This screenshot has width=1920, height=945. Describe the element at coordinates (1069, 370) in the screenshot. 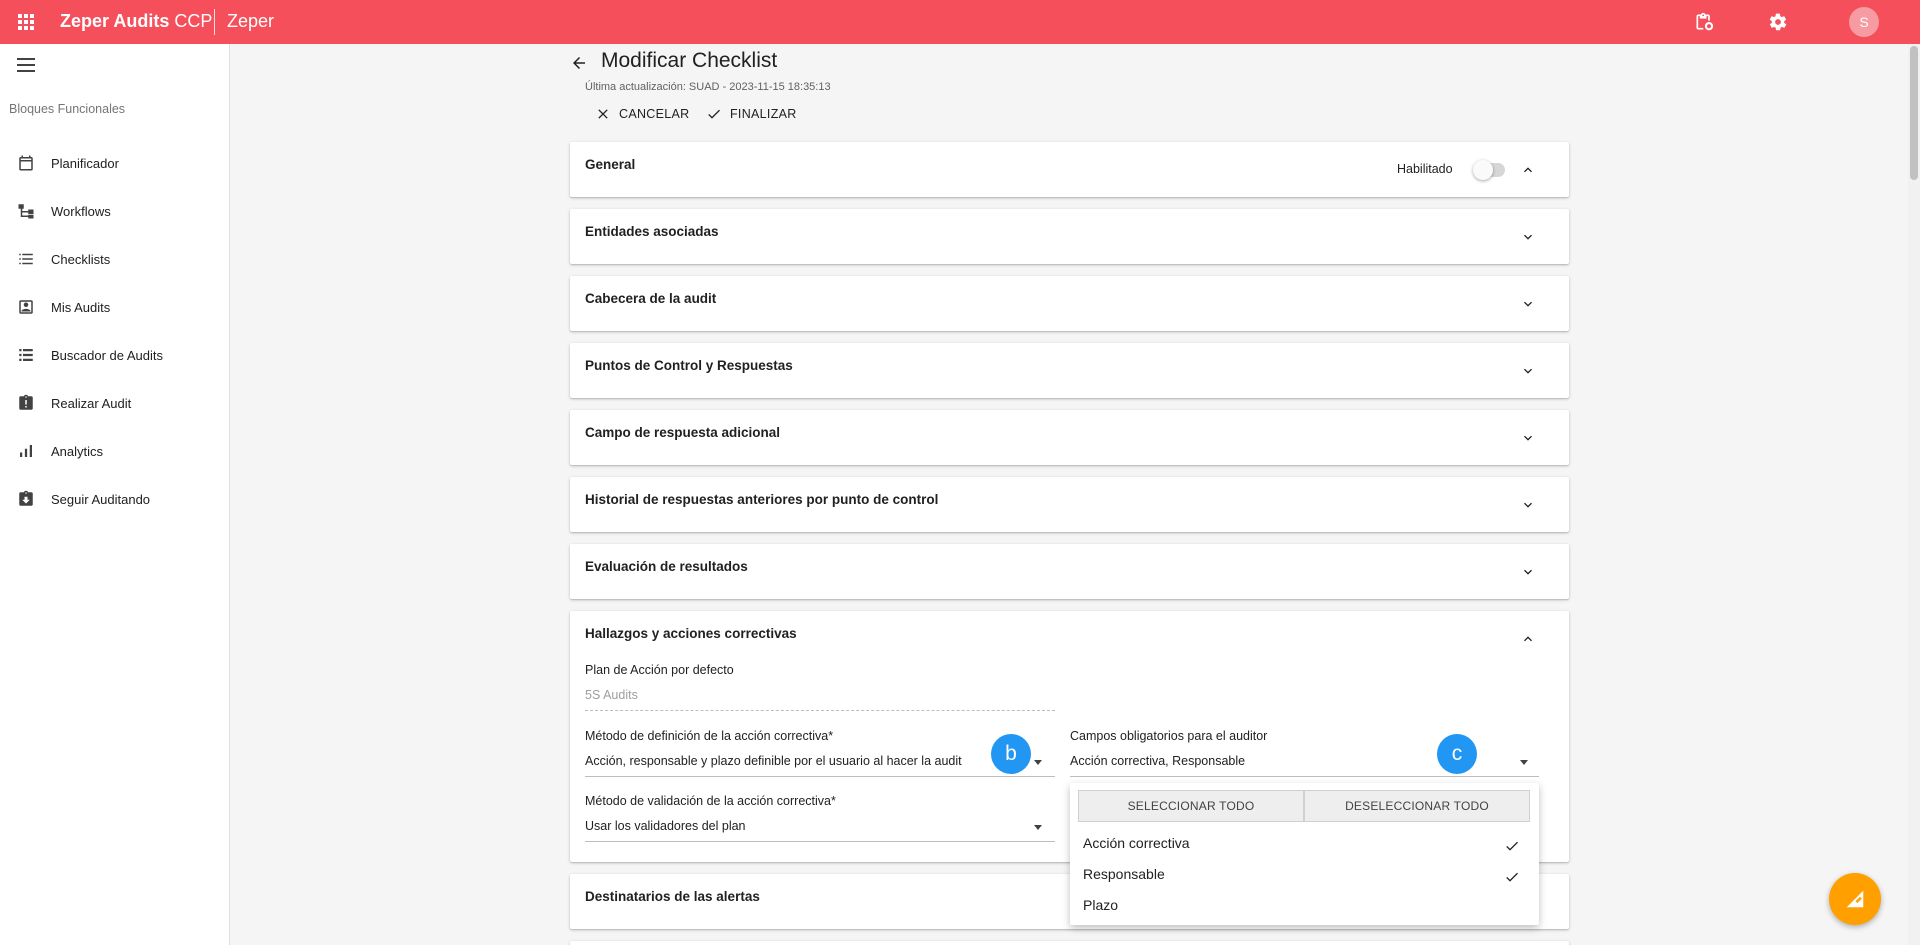

I see `panel-puntos-control: Puntos de Control y Respuestas` at that location.